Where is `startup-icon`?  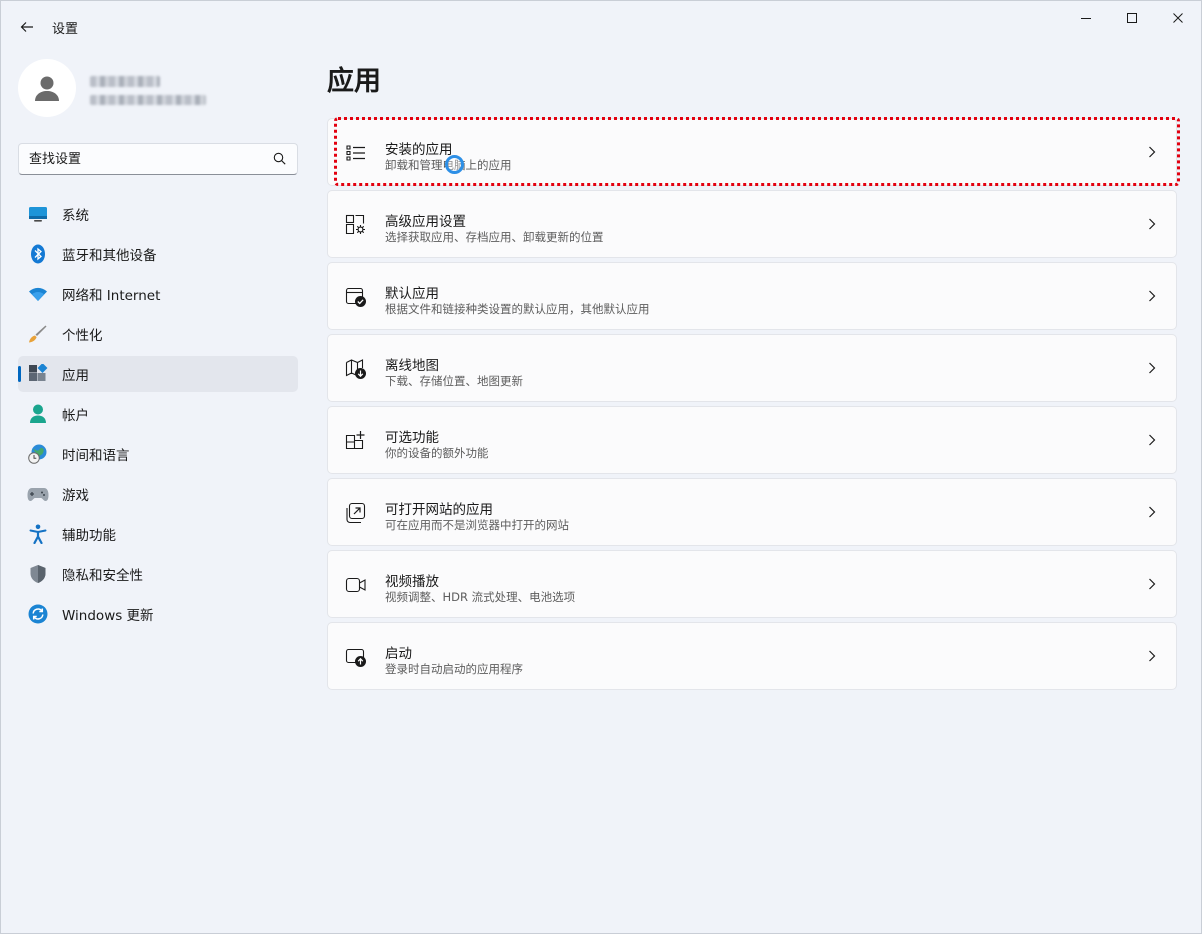
startup-icon is located at coordinates (355, 657).